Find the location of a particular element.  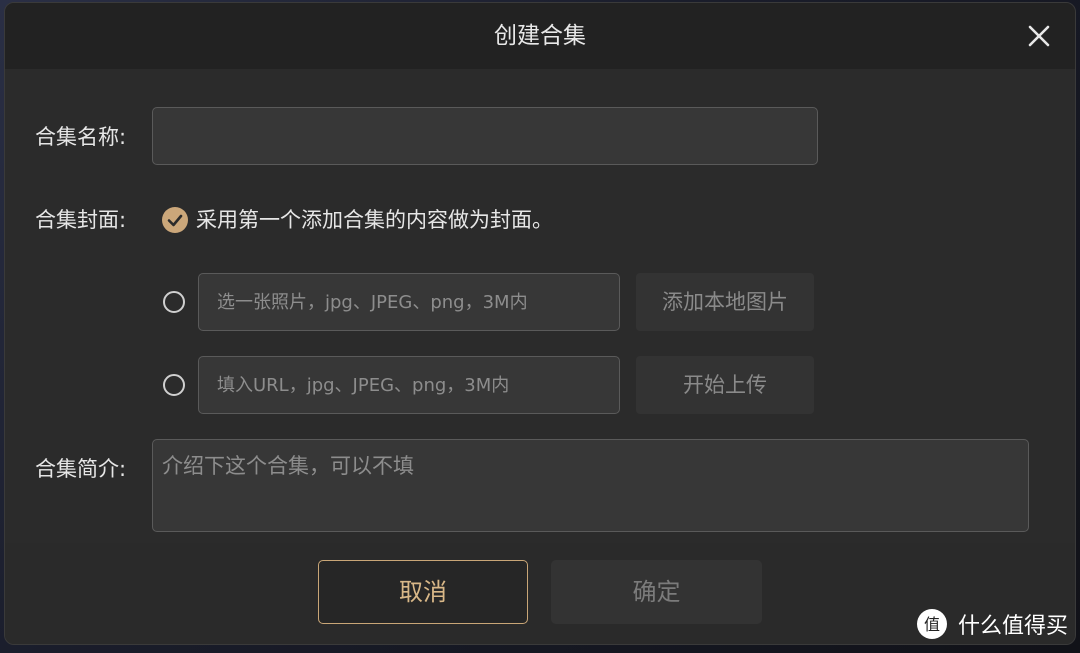

cover-url-input is located at coordinates (409, 385).